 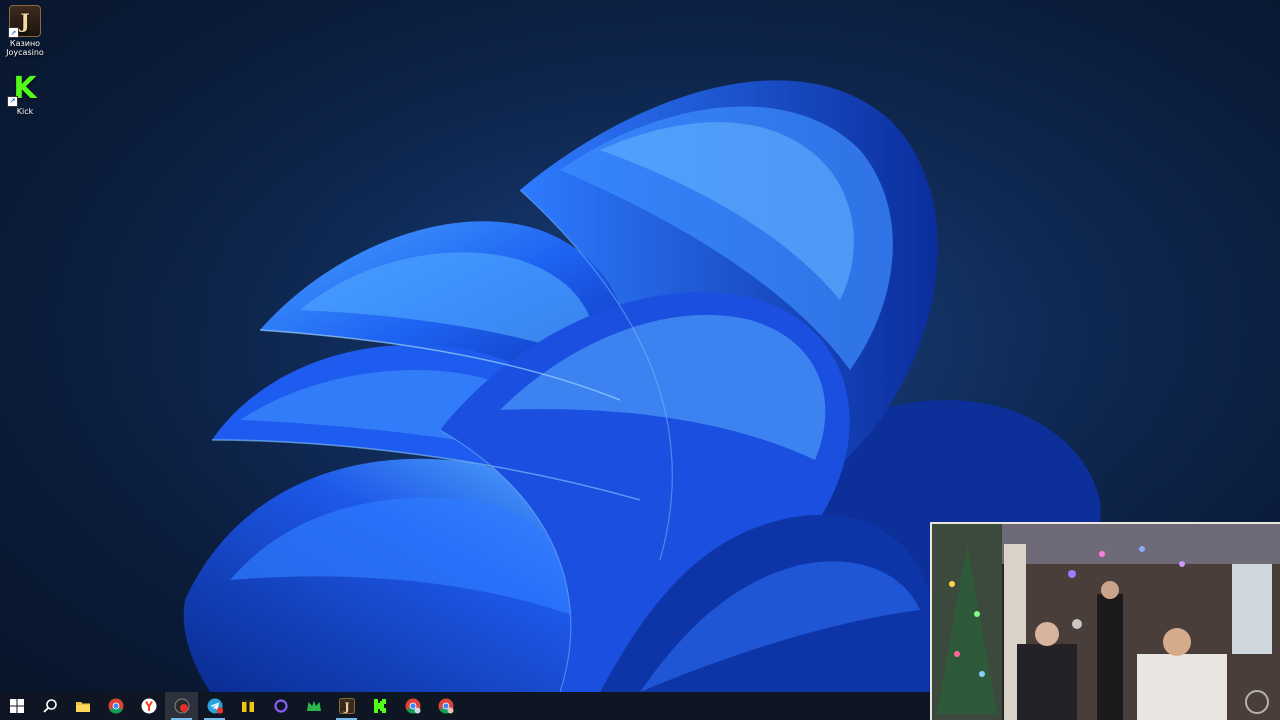 I want to click on joycasino-taskbar-glyph: J, so click(x=346, y=707).